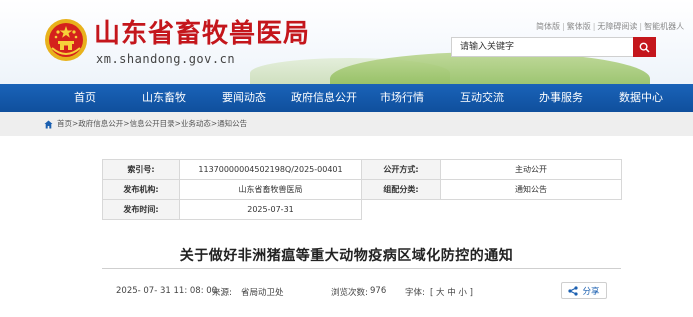  What do you see at coordinates (167, 291) in the screenshot?
I see `article-datetime: 2025- 07- 31 11: 08: 00` at bounding box center [167, 291].